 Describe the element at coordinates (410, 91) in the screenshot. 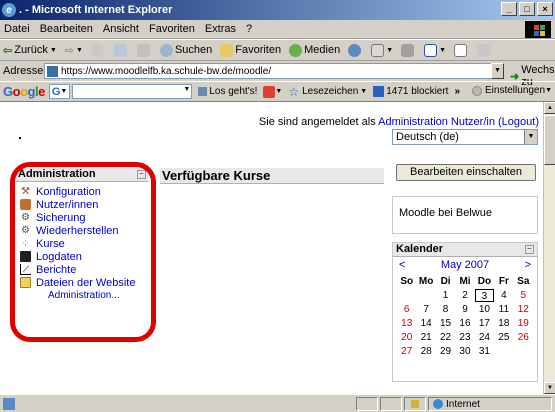

I see `popup-blocker-button: 1471 blockiert` at that location.